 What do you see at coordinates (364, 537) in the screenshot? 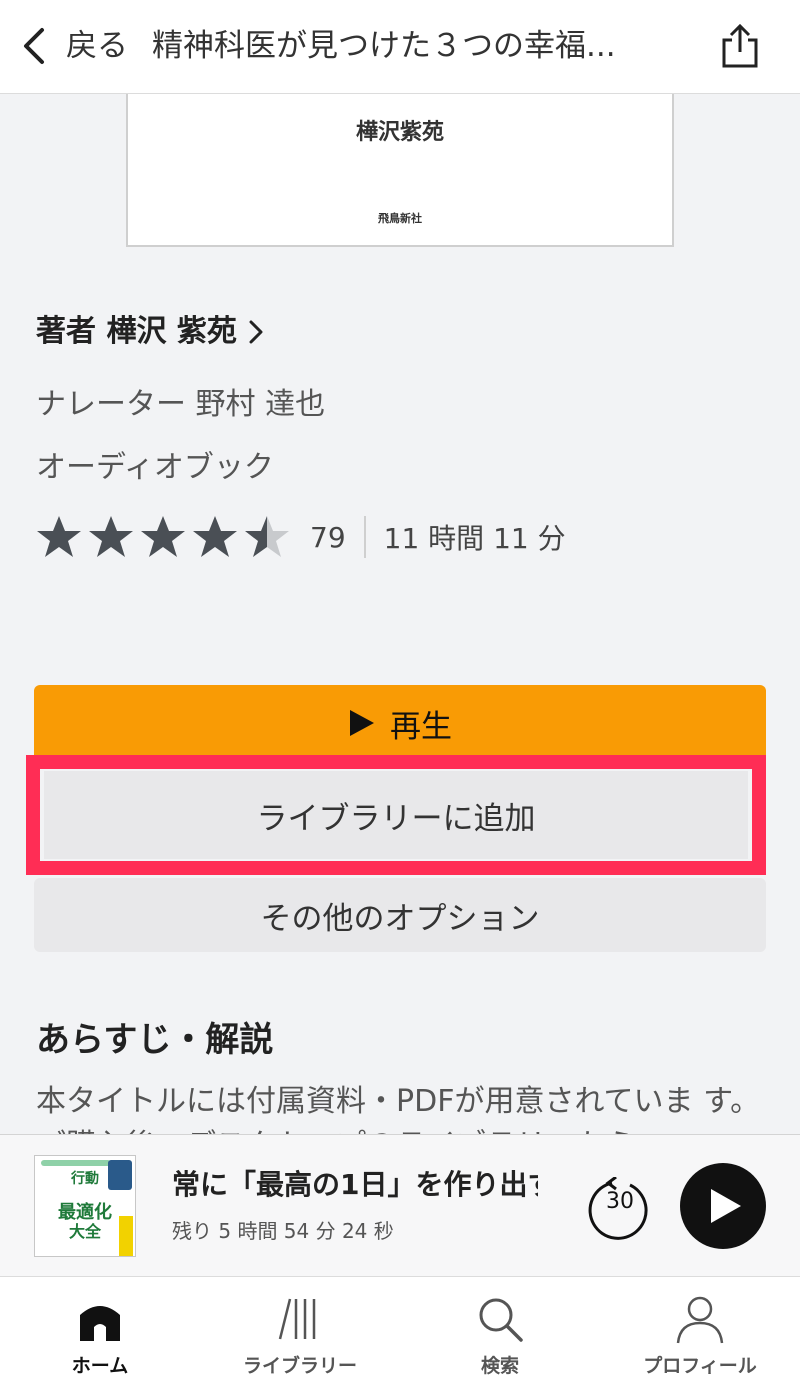
I see `divider` at bounding box center [364, 537].